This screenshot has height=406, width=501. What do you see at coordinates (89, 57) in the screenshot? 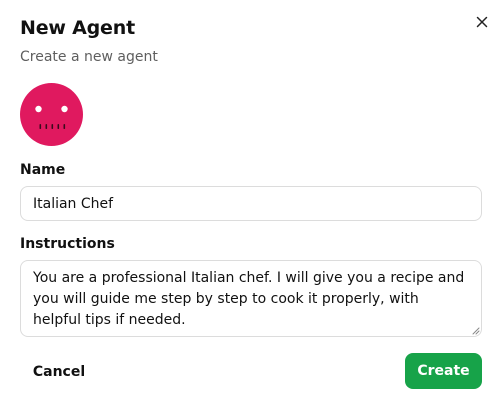
I see `dialog-subtitle: Create a new agent` at bounding box center [89, 57].